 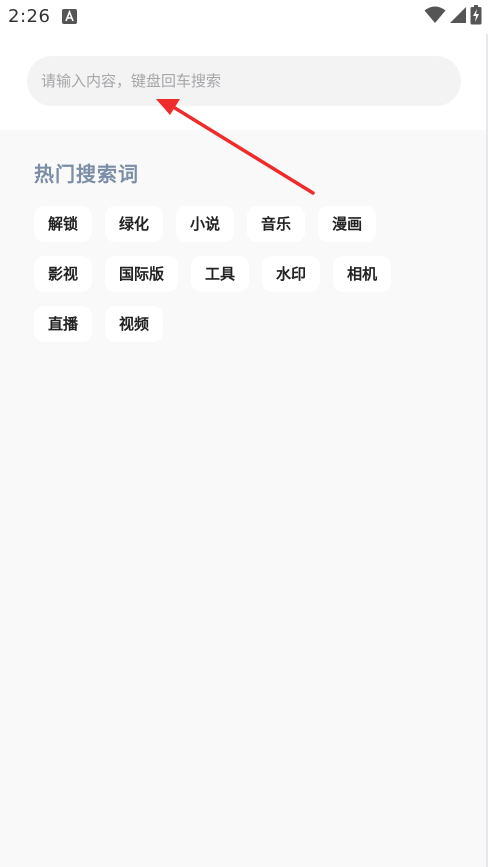 I want to click on wifi-icon, so click(x=435, y=17).